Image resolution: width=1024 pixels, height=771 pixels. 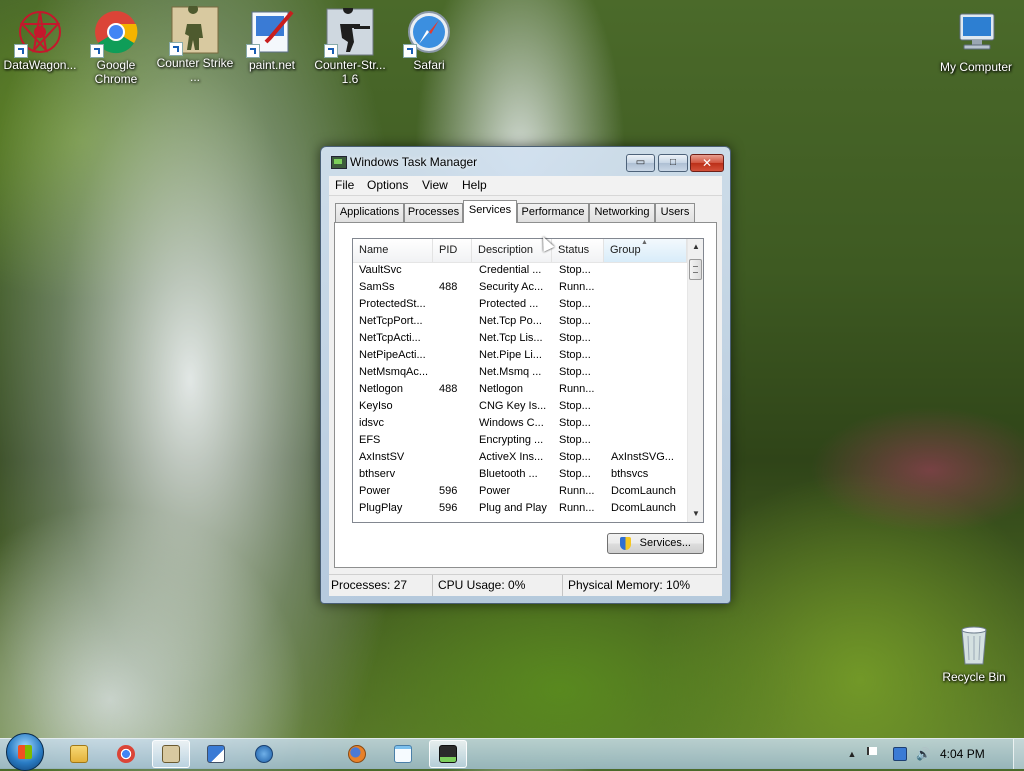 What do you see at coordinates (553, 212) in the screenshot?
I see `tab-performance: Performance` at bounding box center [553, 212].